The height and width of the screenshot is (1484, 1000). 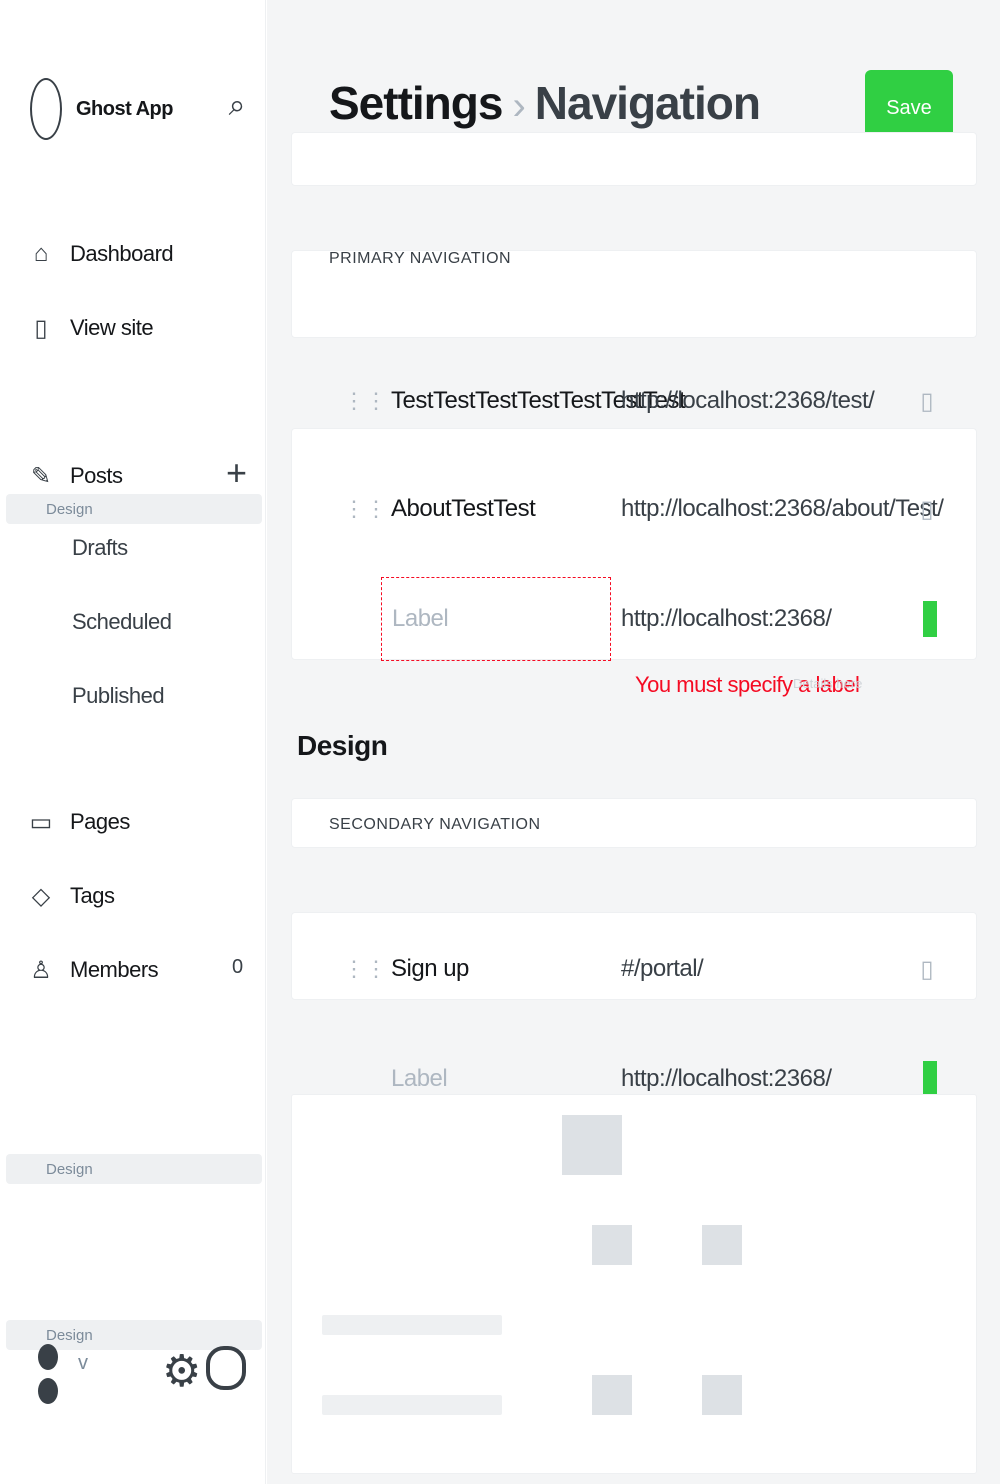 What do you see at coordinates (828, 683) in the screenshot?
I see `faint-caption: Details here` at bounding box center [828, 683].